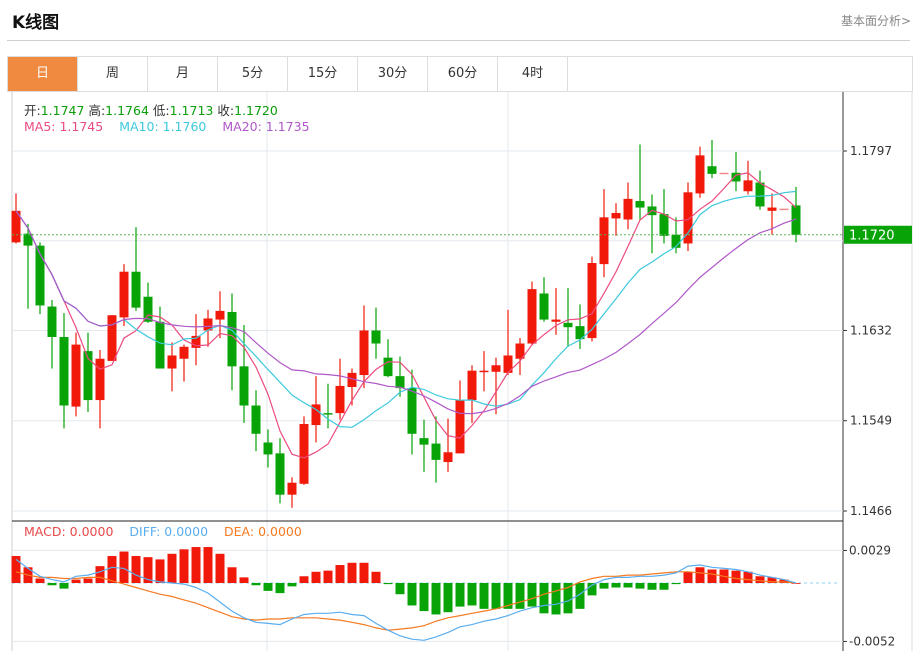 The width and height of the screenshot is (917, 651). Describe the element at coordinates (127, 110) in the screenshot. I see `high-value: 1.1764` at that location.